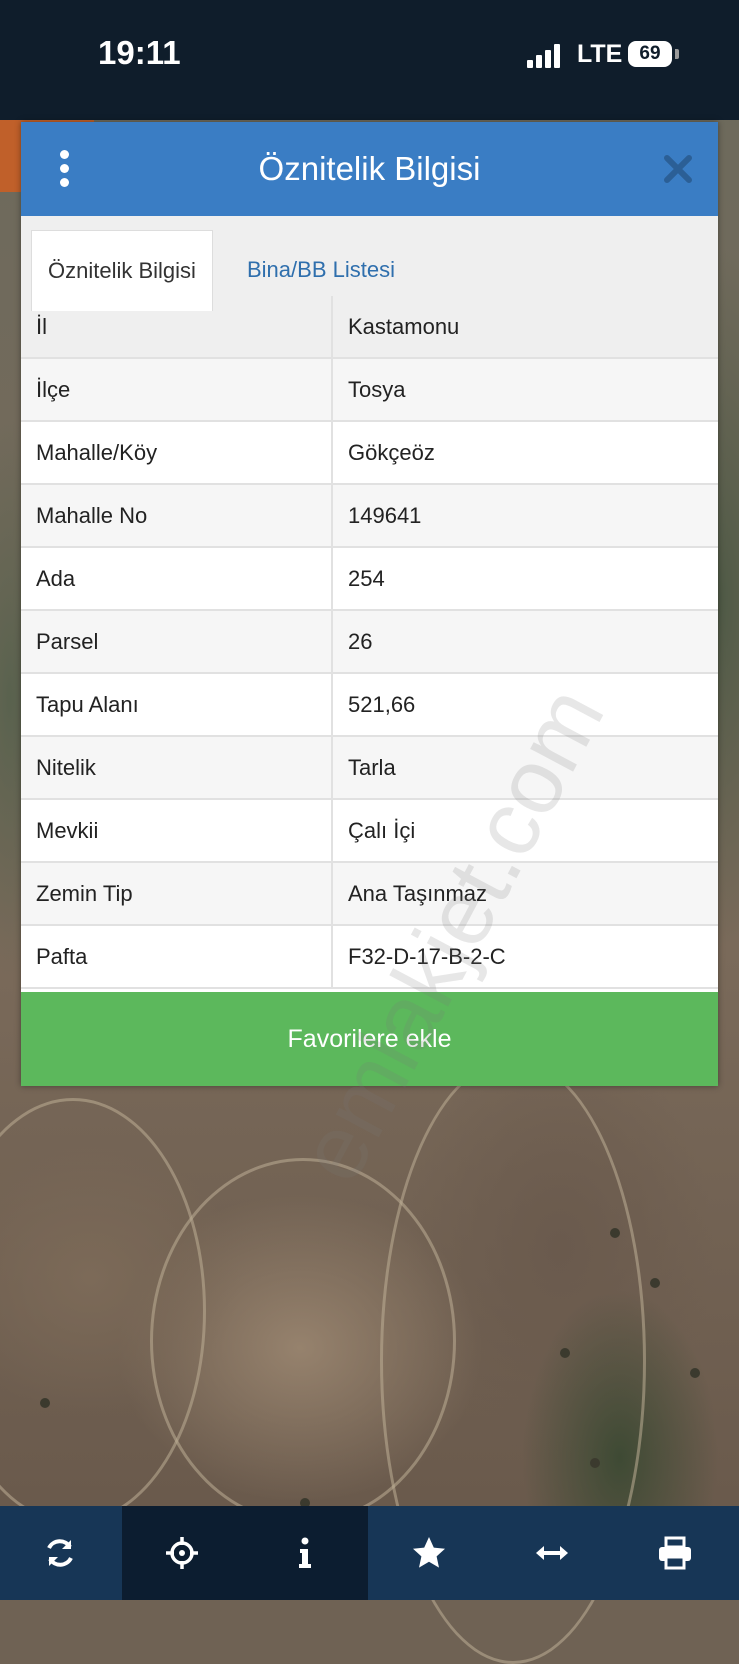 The width and height of the screenshot is (739, 1664). I want to click on row-value: Kastamonu, so click(404, 326).